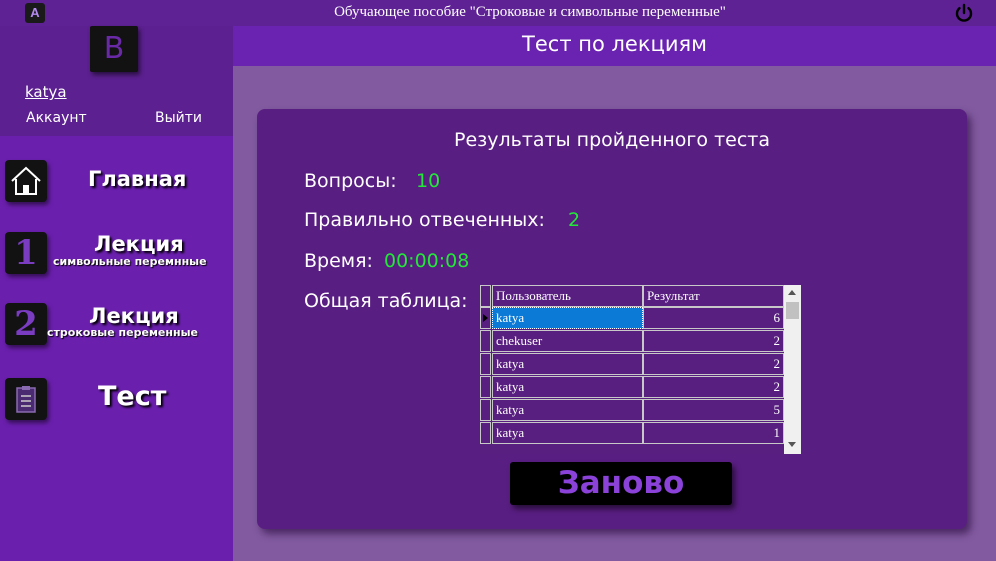 Image resolution: width=996 pixels, height=561 pixels. What do you see at coordinates (350, 181) in the screenshot?
I see `questions-label: Вопросы:` at bounding box center [350, 181].